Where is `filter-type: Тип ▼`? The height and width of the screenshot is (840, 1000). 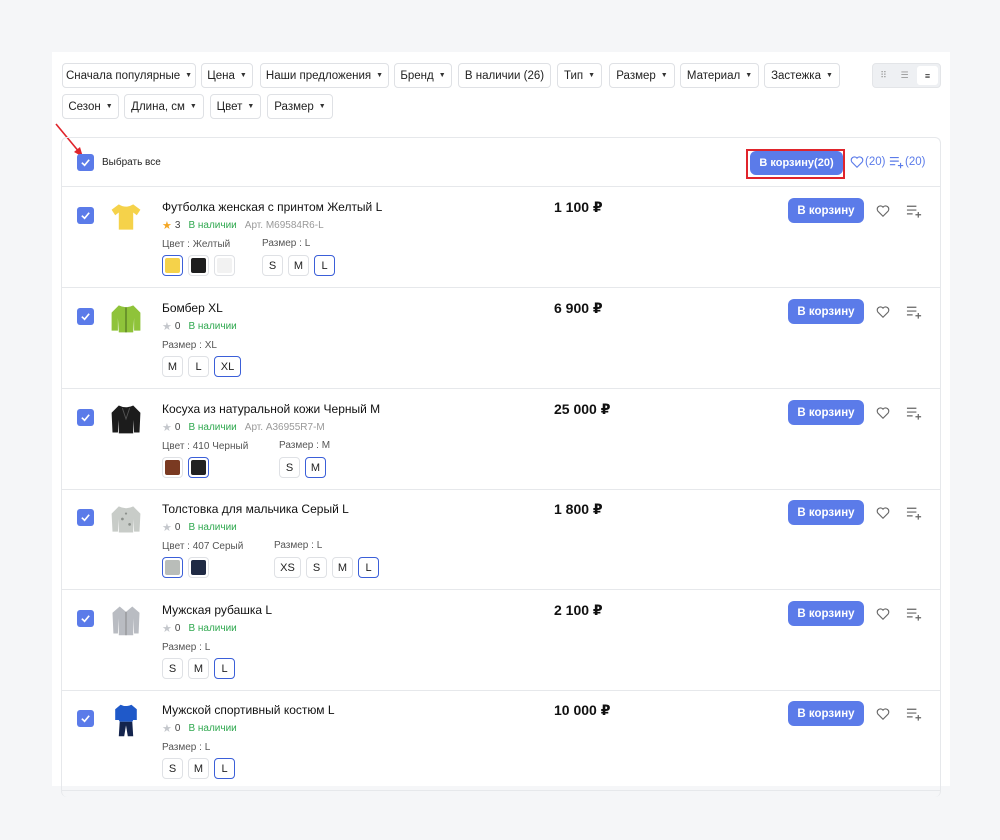 filter-type: Тип ▼ is located at coordinates (579, 75).